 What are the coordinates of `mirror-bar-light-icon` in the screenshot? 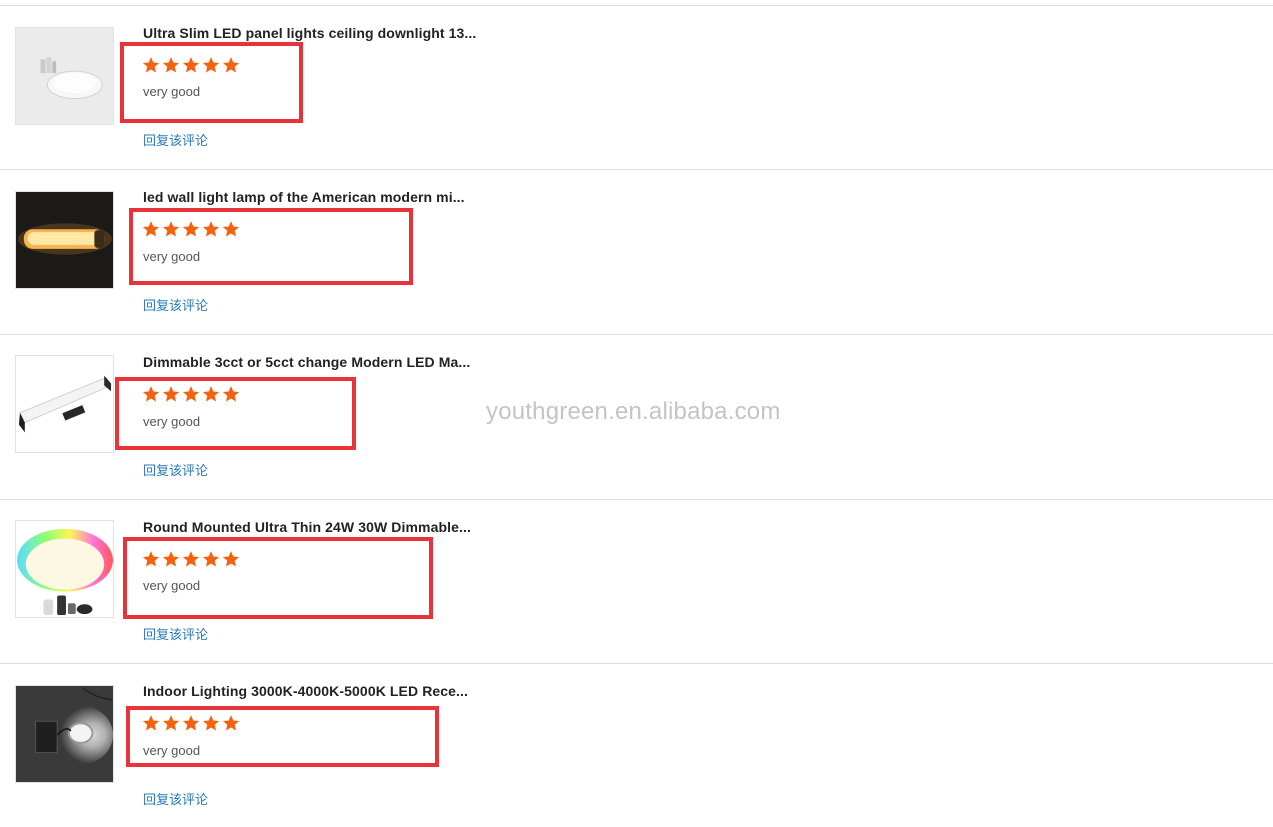 It's located at (64, 404).